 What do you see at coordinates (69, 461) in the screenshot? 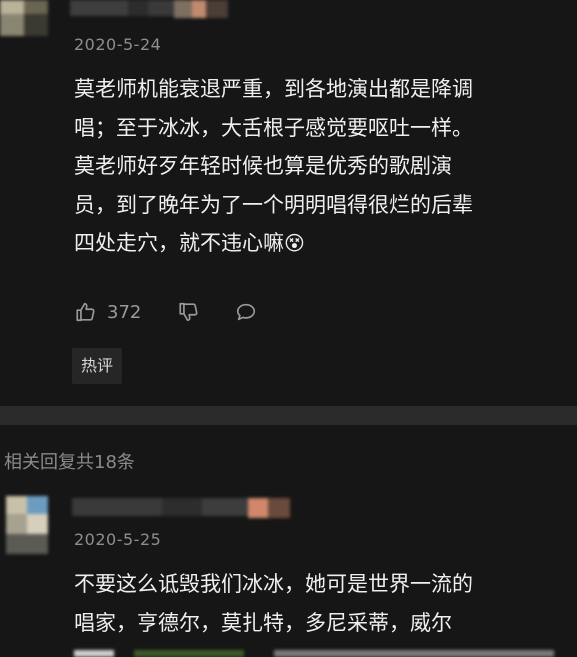
I see `related-replies-count: 相关回复共18条` at bounding box center [69, 461].